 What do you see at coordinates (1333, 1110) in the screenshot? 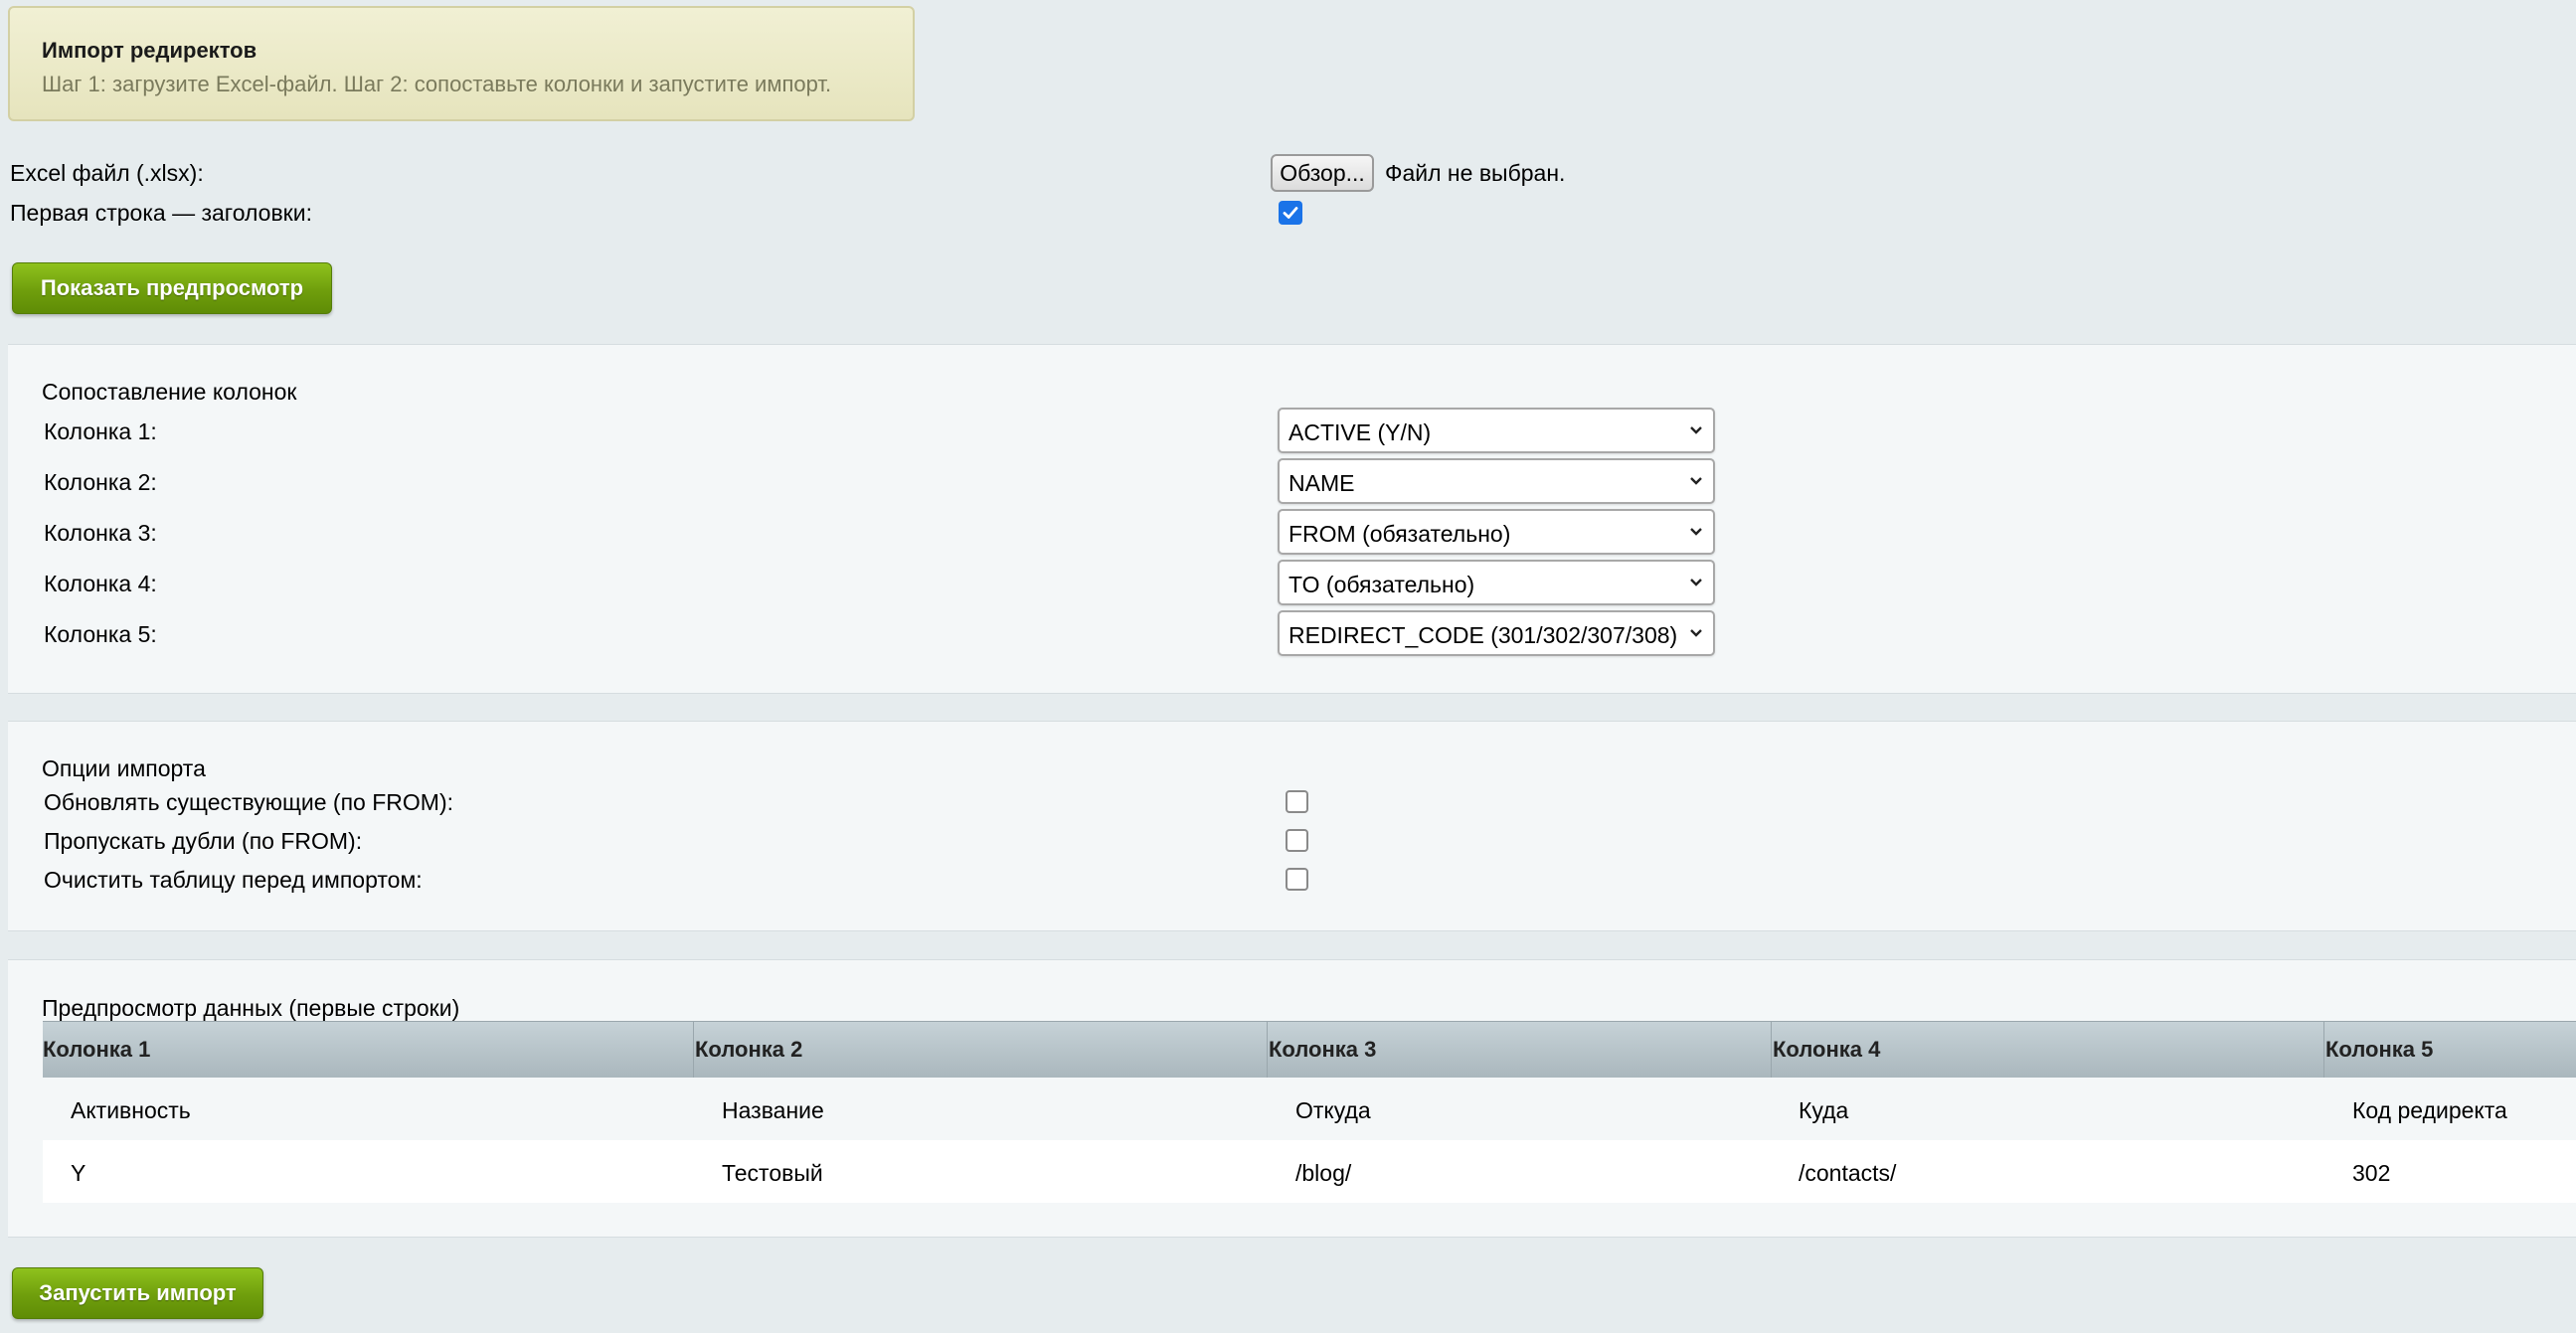
I see `table-cell: Откуда` at bounding box center [1333, 1110].